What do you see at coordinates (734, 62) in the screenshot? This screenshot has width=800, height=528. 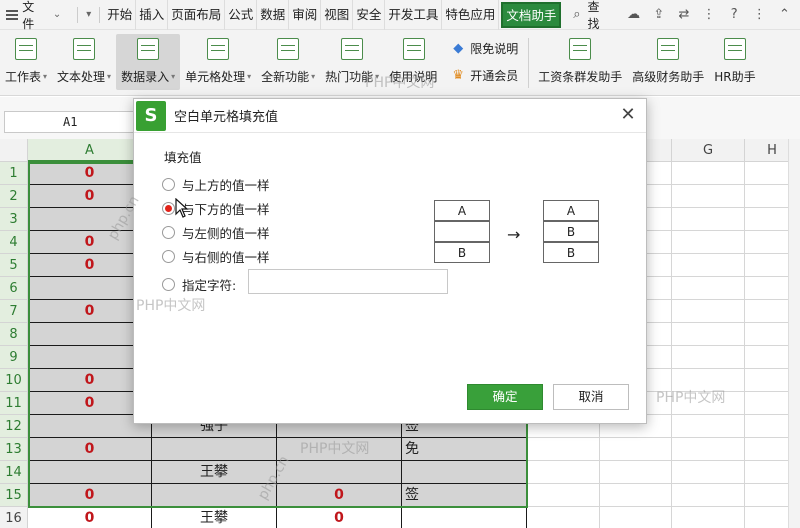 I see `ribbon-extra-button-3: HR助手` at bounding box center [734, 62].